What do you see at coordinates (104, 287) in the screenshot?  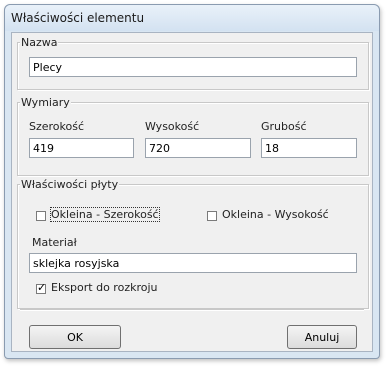 I see `export-label: Eksport do rozkroju` at bounding box center [104, 287].